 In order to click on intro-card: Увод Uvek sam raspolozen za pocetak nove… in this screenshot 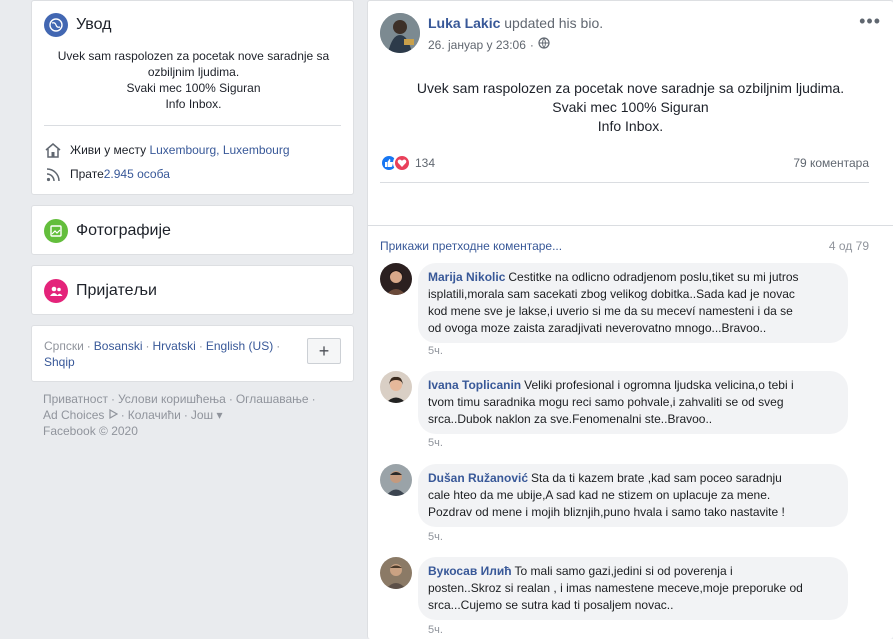, I will do `click(192, 97)`.